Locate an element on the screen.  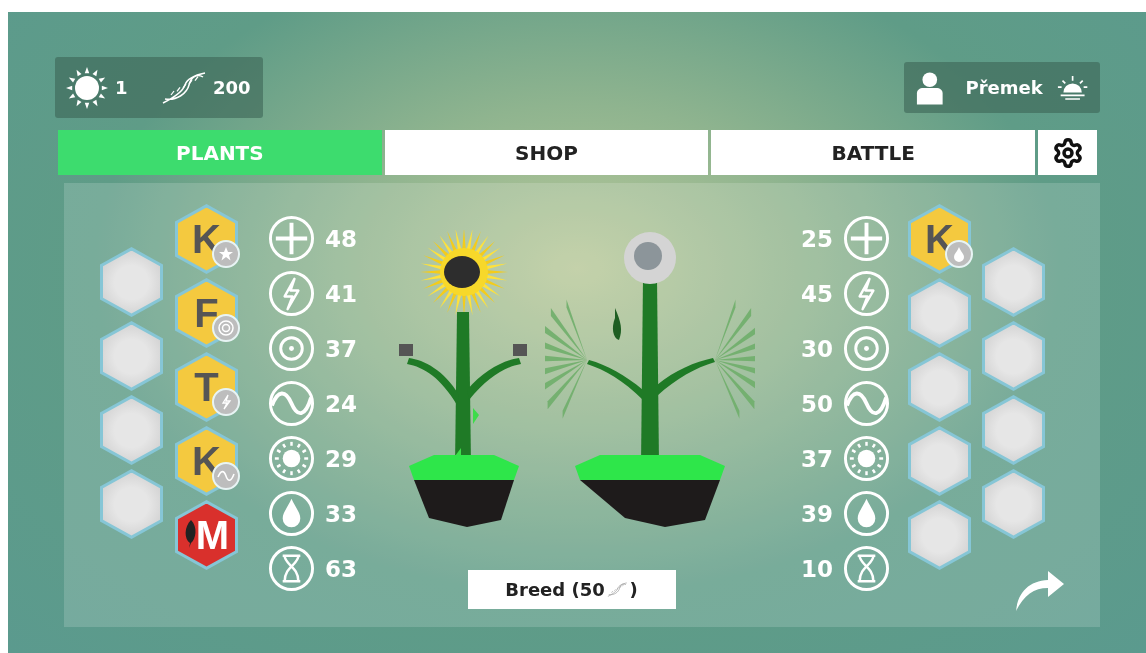
leaf-icon is located at coordinates (191, 534).